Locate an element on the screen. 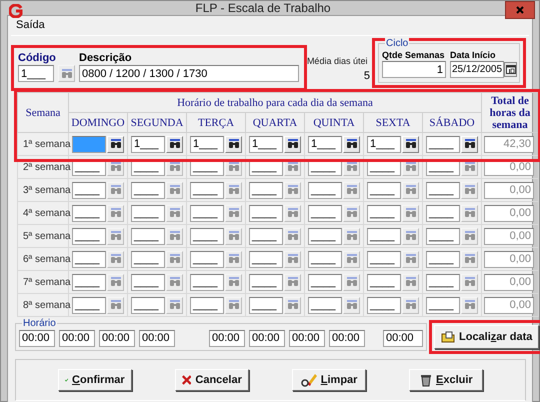  window-title: FLP - Escala de Trabalho is located at coordinates (263, 8).